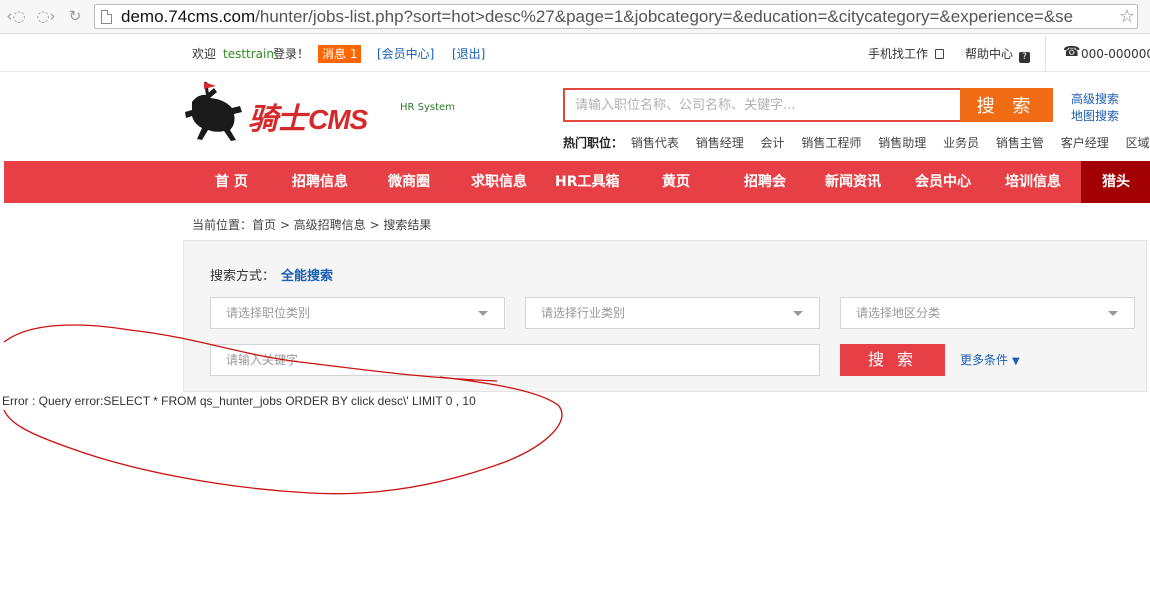 The height and width of the screenshot is (600, 1150). What do you see at coordinates (427, 107) in the screenshot?
I see `logo-tagline: HR System` at bounding box center [427, 107].